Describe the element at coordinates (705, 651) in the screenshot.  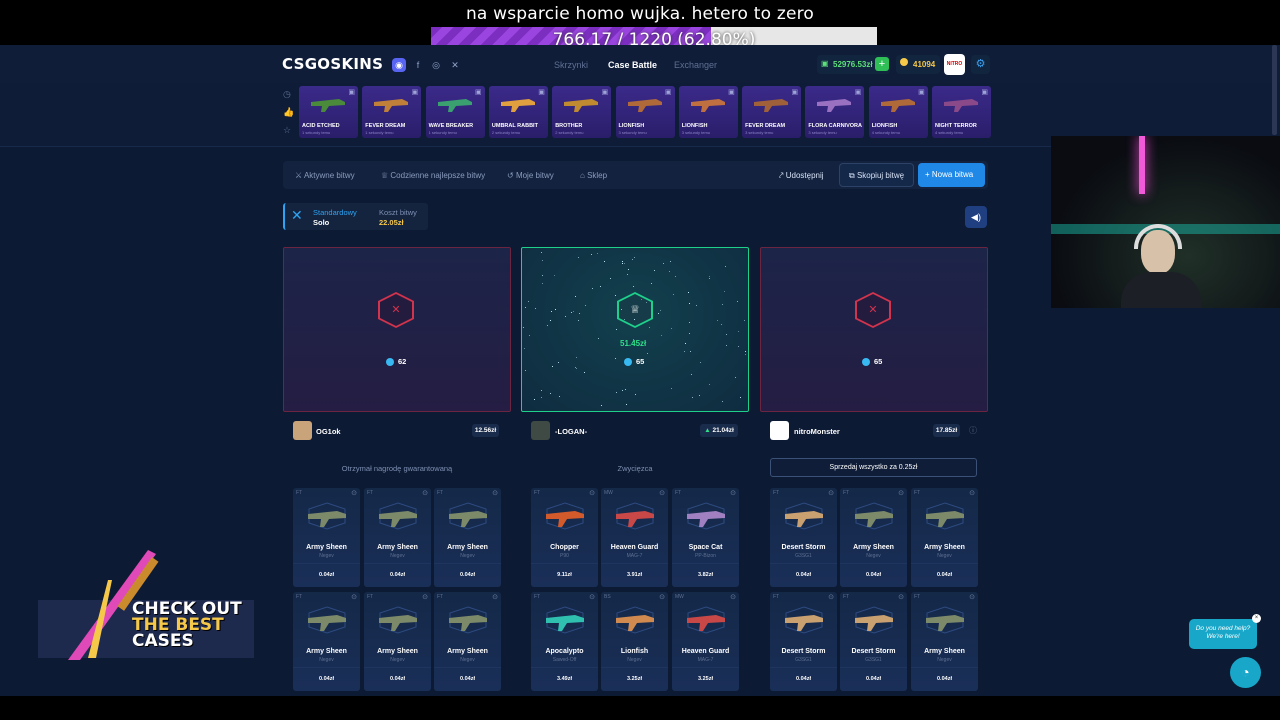
I see `item-name: Heaven Guard` at that location.